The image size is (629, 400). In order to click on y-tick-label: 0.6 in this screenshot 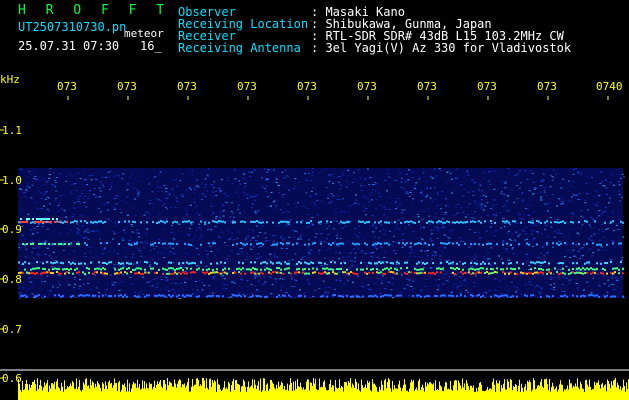, I will do `click(12, 378)`.